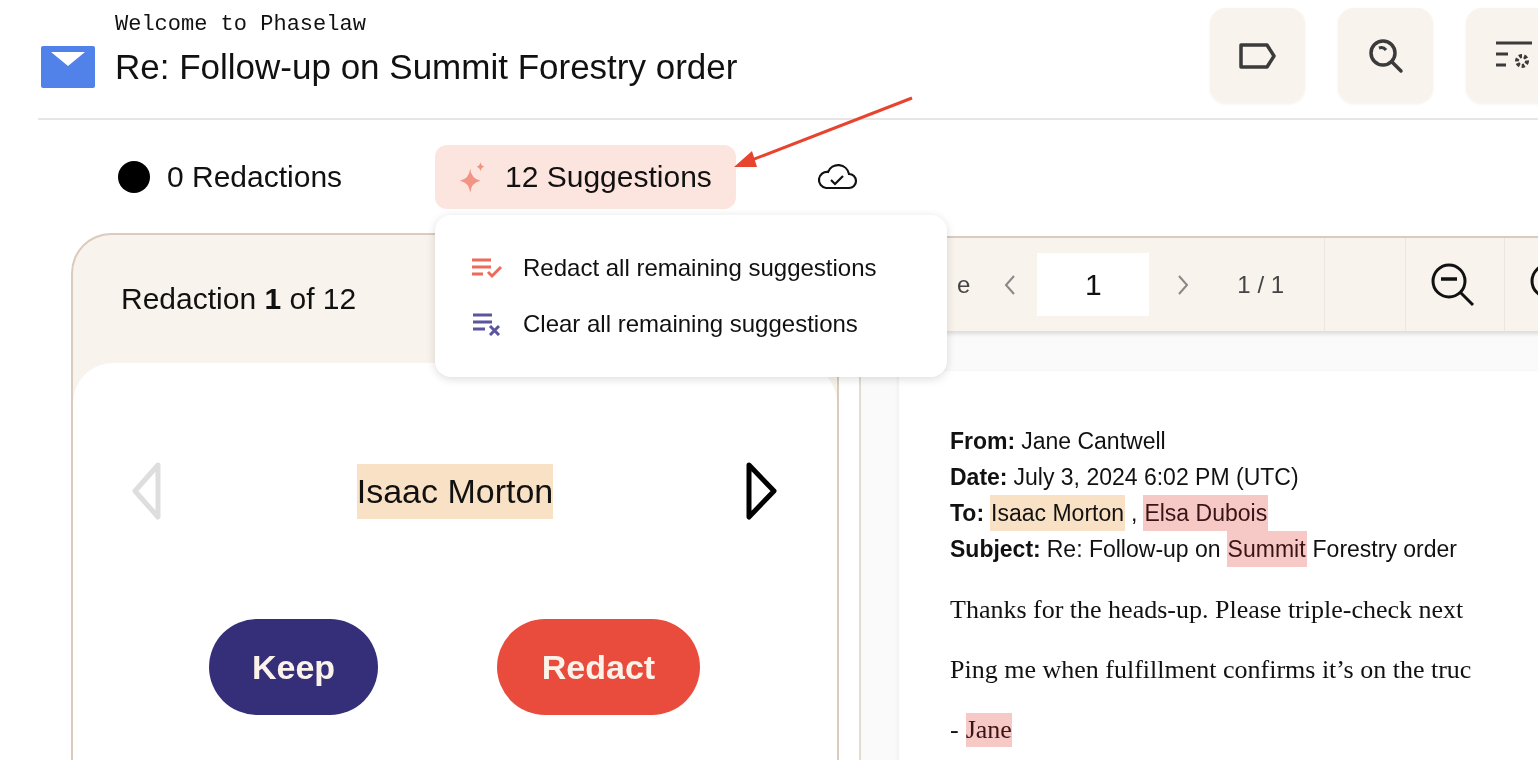  Describe the element at coordinates (954, 730) in the screenshot. I see `body-text: -` at that location.